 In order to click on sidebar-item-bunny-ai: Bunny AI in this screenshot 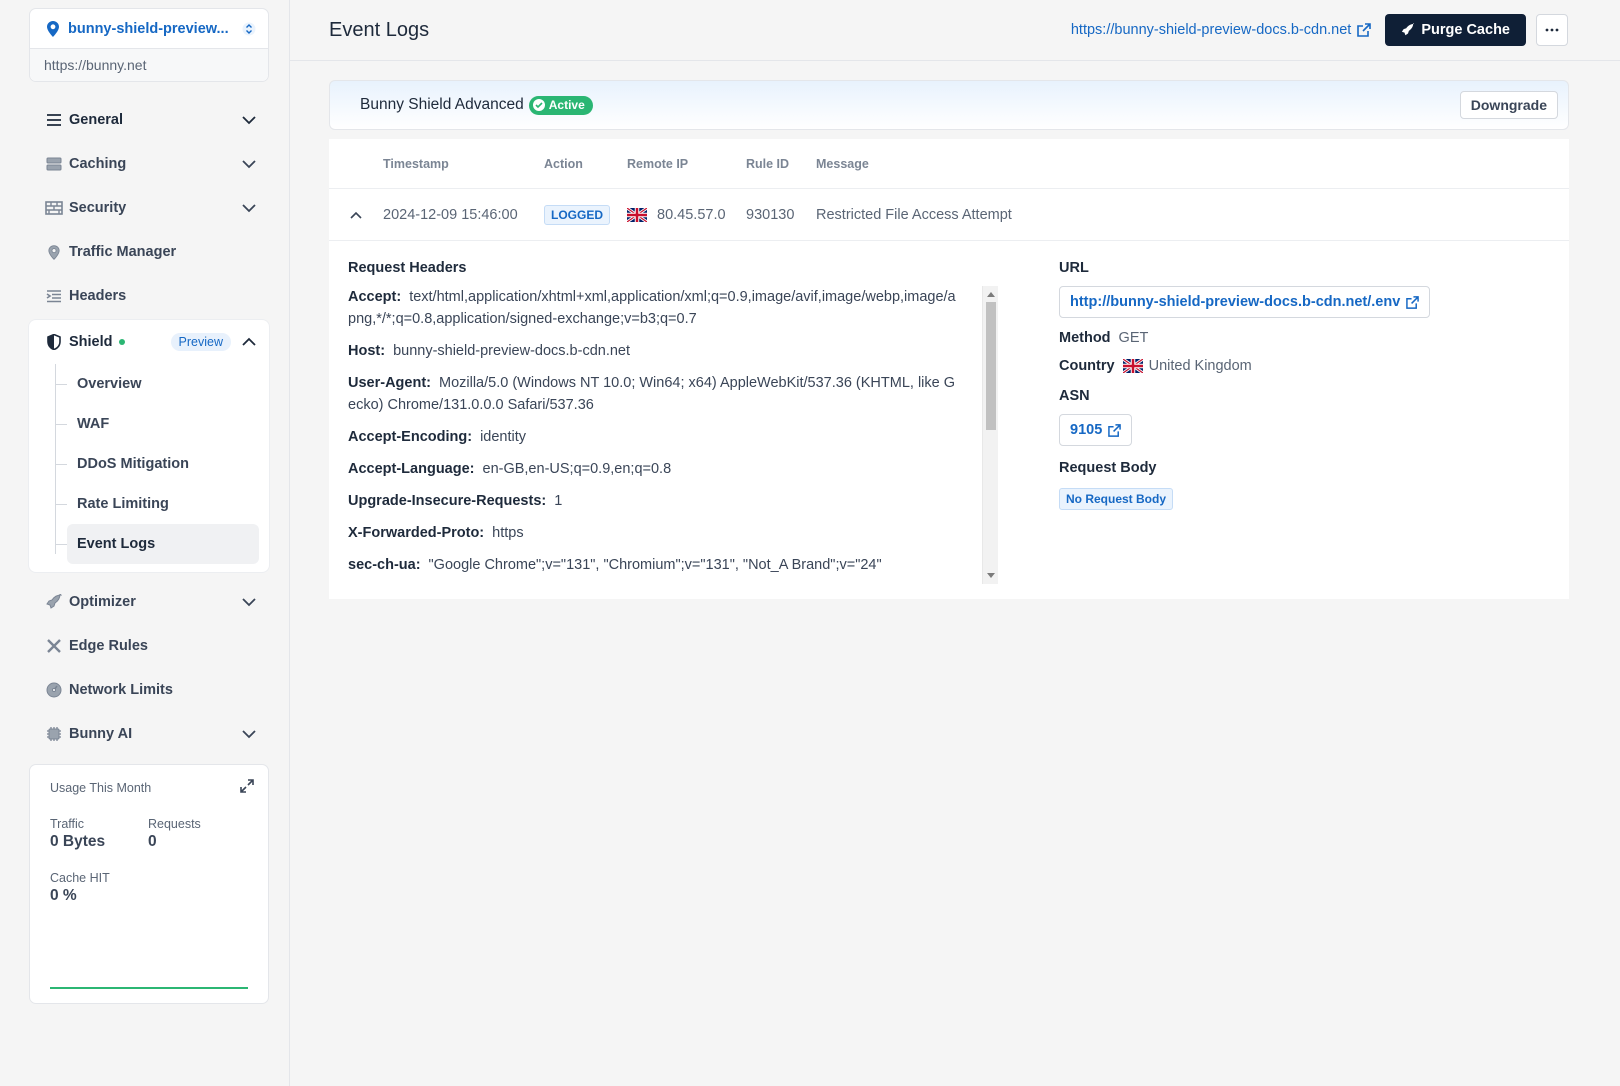, I will do `click(149, 734)`.